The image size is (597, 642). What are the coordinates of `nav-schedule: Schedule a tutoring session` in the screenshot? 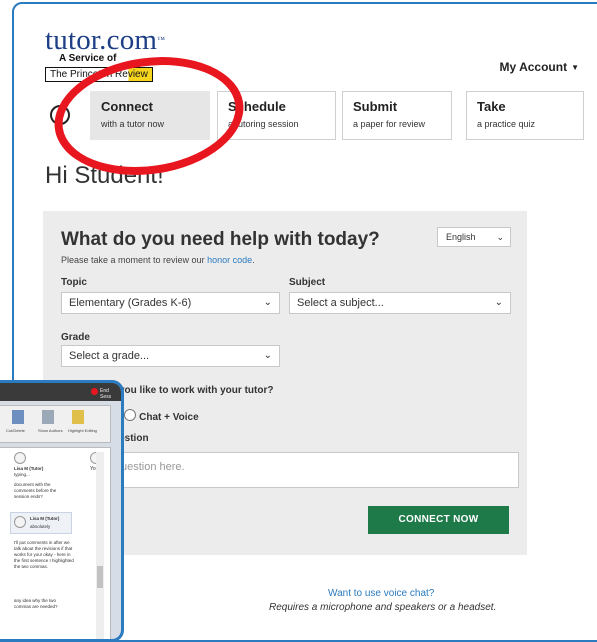 It's located at (276, 115).